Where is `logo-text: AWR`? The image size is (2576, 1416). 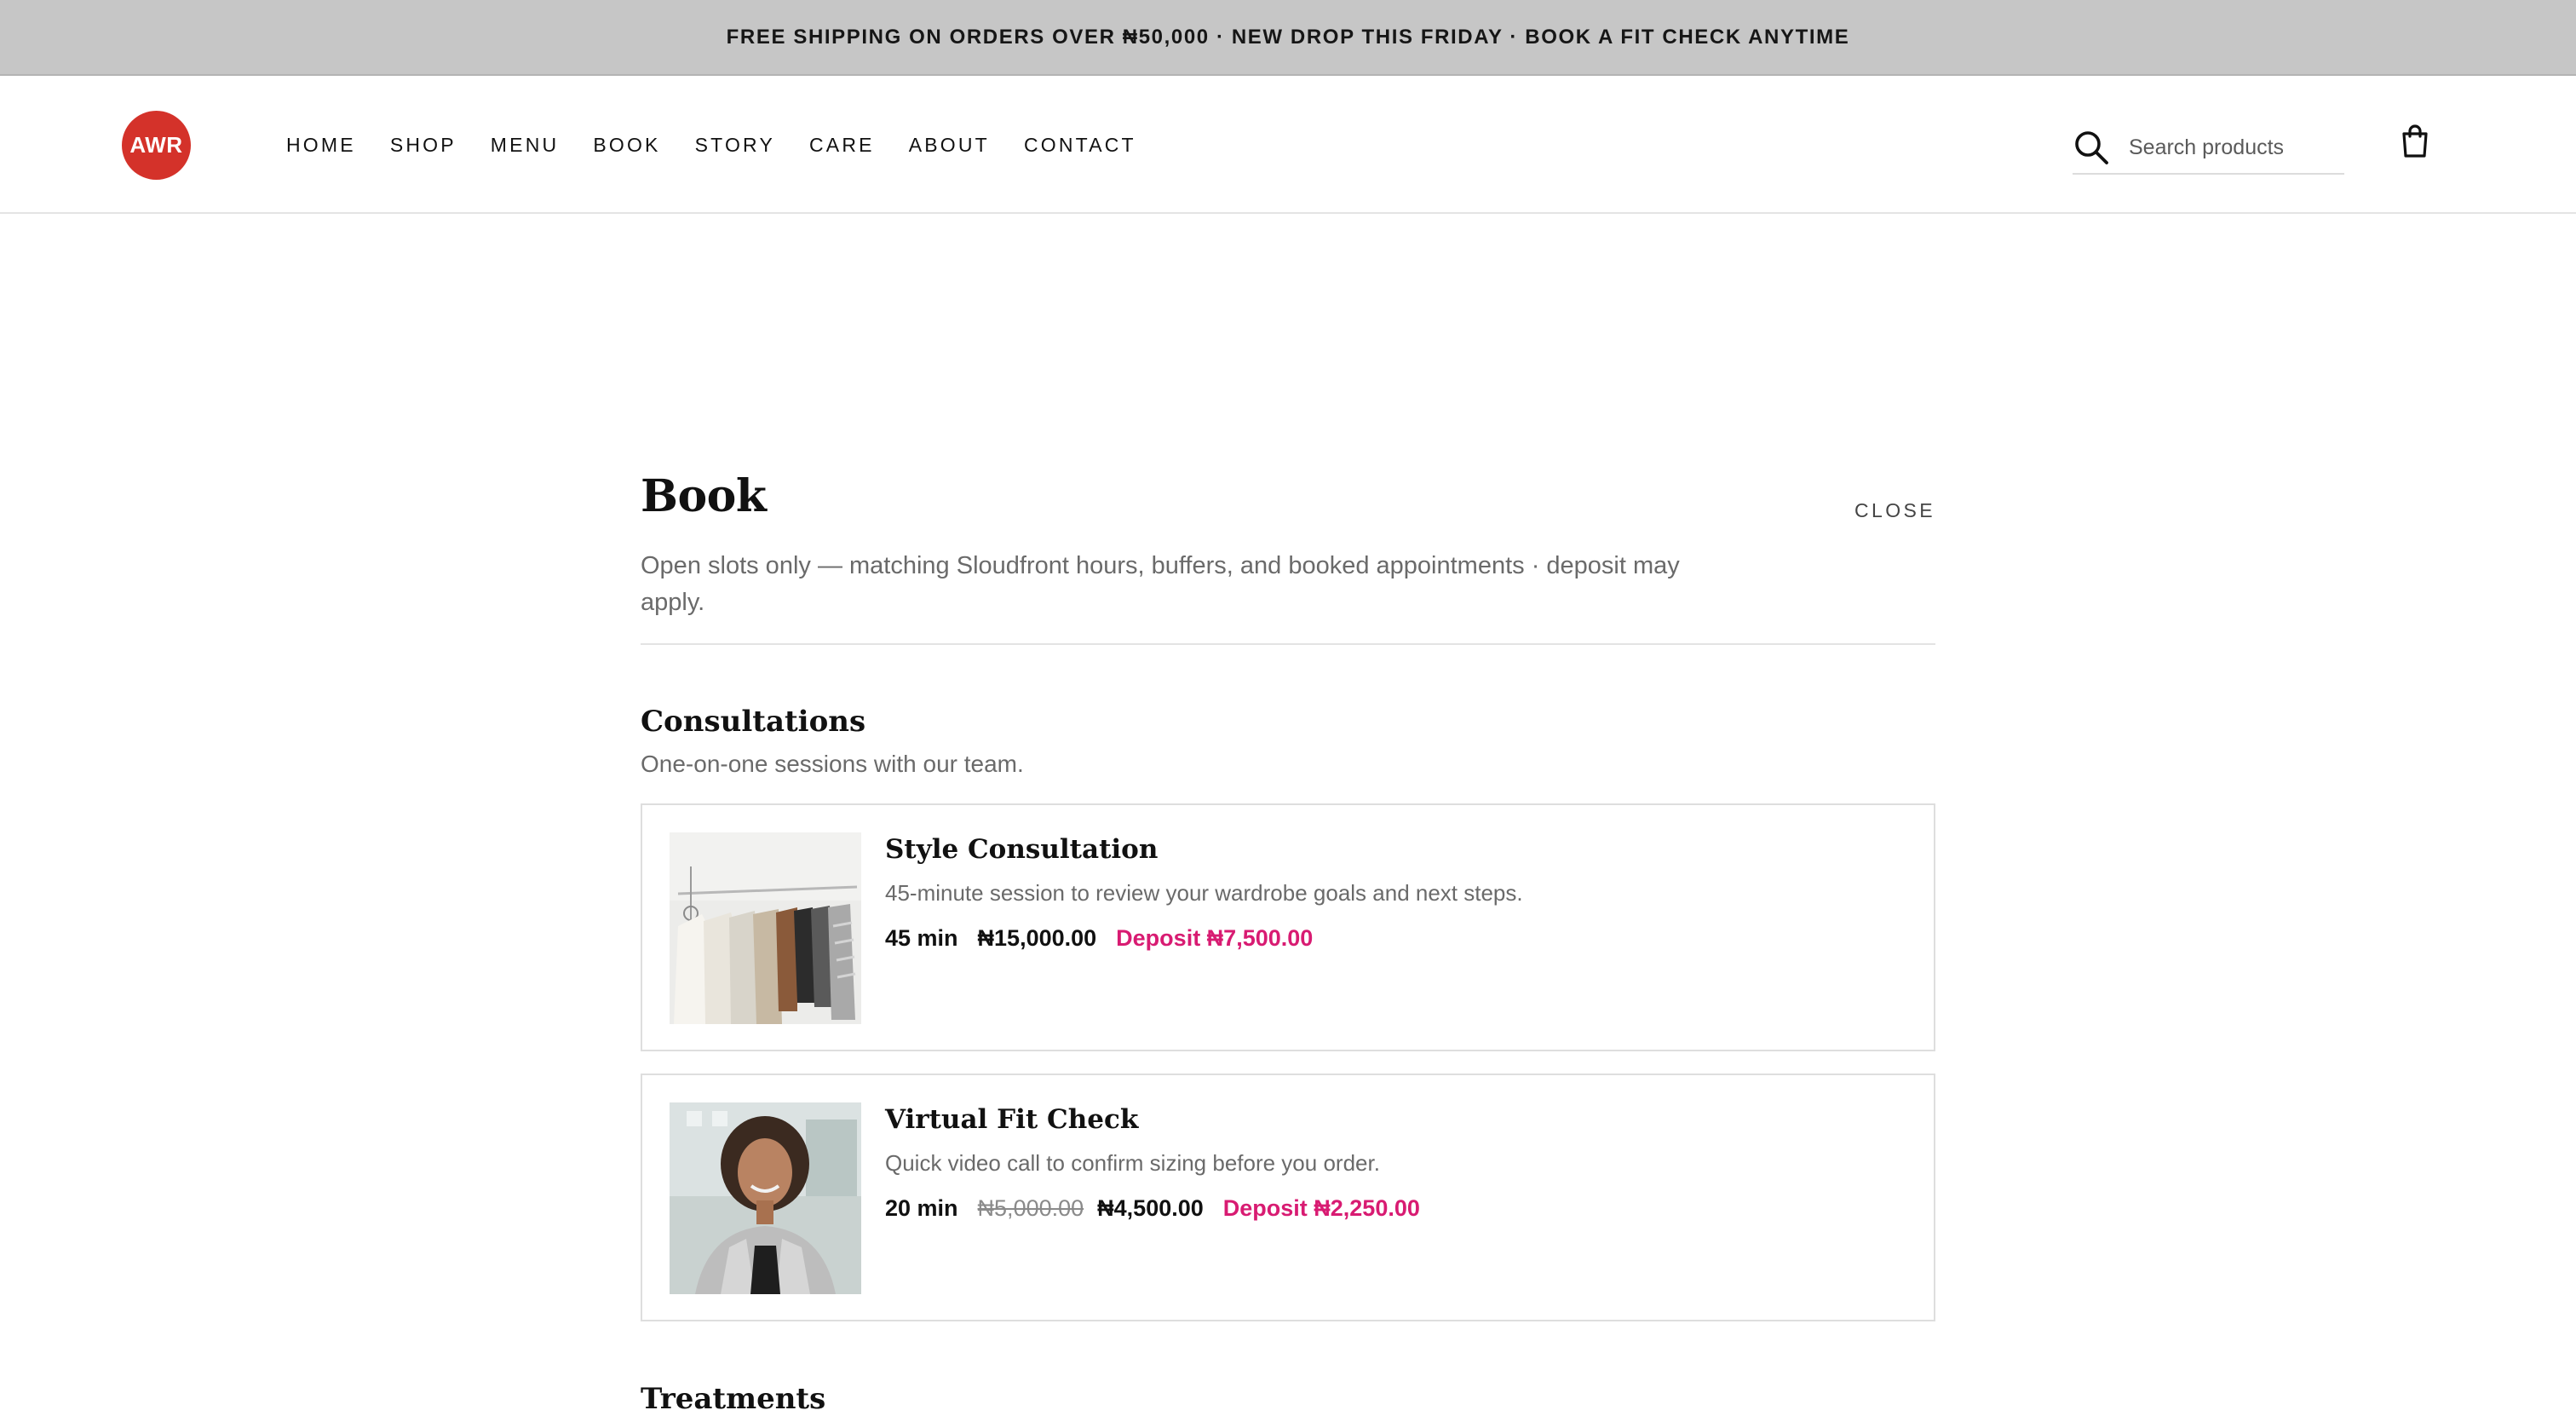 logo-text: AWR is located at coordinates (156, 145).